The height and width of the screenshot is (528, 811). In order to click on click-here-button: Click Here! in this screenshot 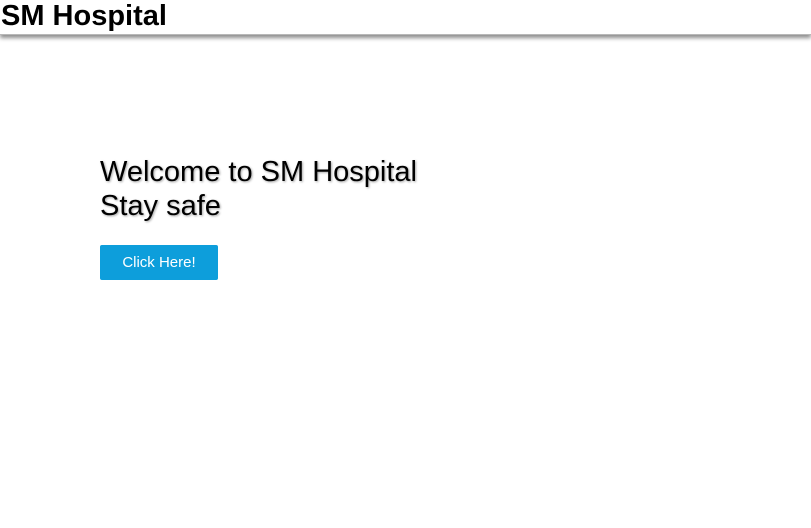, I will do `click(159, 262)`.